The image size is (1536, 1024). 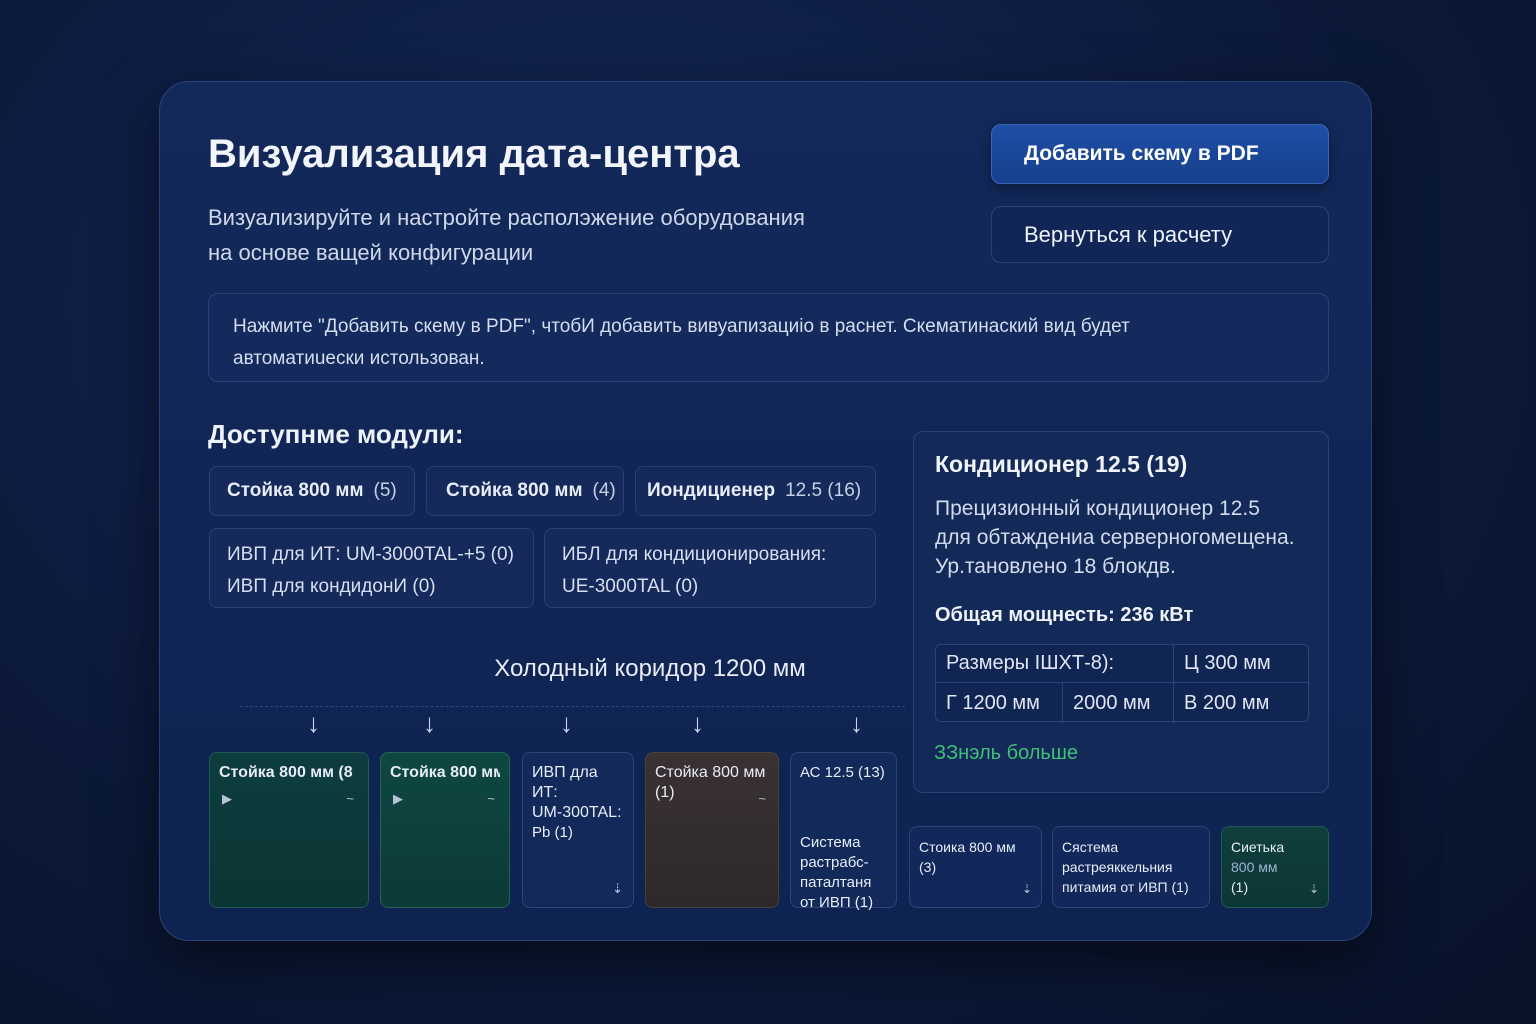 I want to click on rack-tile: ИВП дла ИТ: UM-300TAL: Pb (1) ⇣, so click(x=578, y=830).